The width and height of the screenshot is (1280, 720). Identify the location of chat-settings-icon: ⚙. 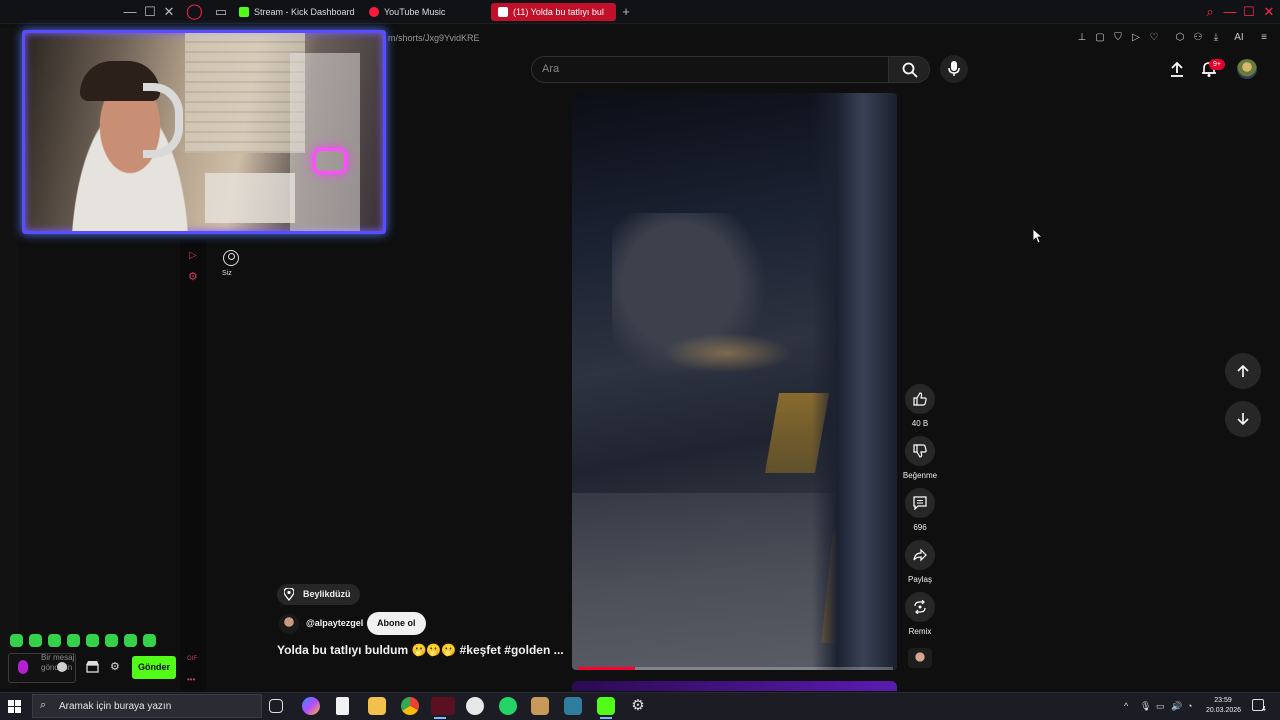
(193, 276).